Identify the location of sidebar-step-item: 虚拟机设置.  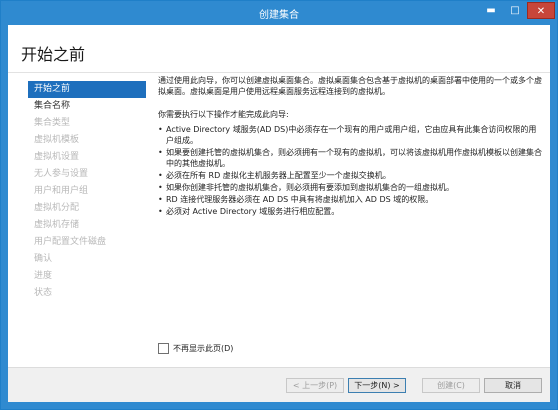
(57, 157).